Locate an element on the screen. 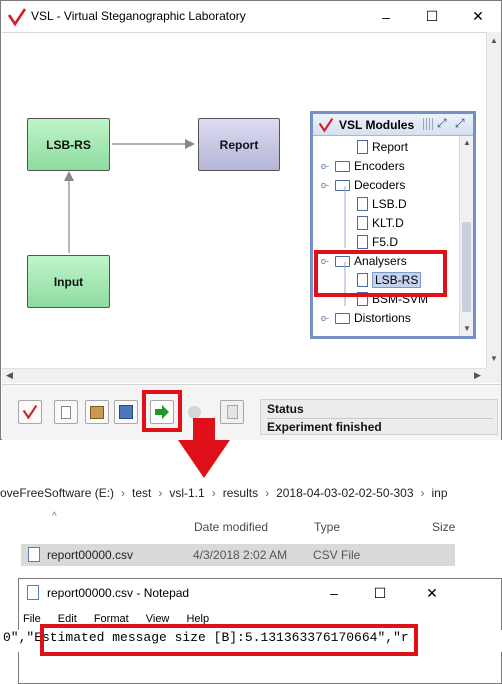  maximize-panel-icon: ⤢ is located at coordinates (460, 123).